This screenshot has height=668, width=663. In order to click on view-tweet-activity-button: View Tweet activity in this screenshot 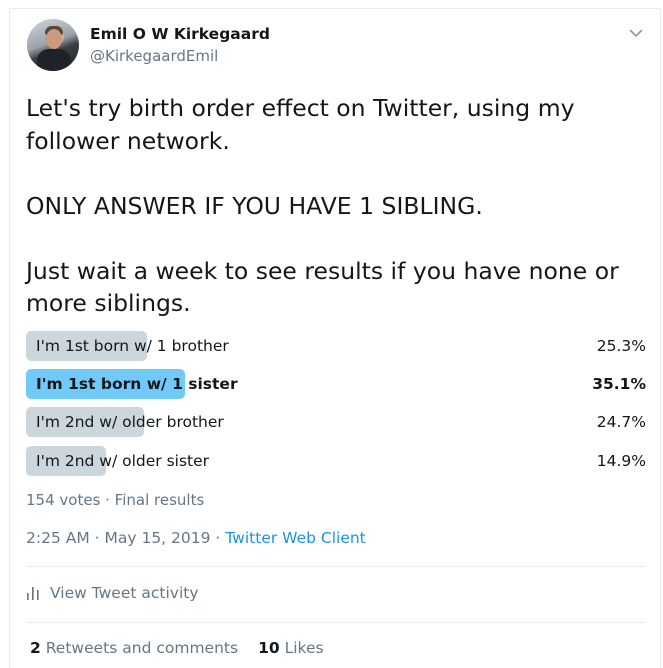, I will do `click(112, 593)`.